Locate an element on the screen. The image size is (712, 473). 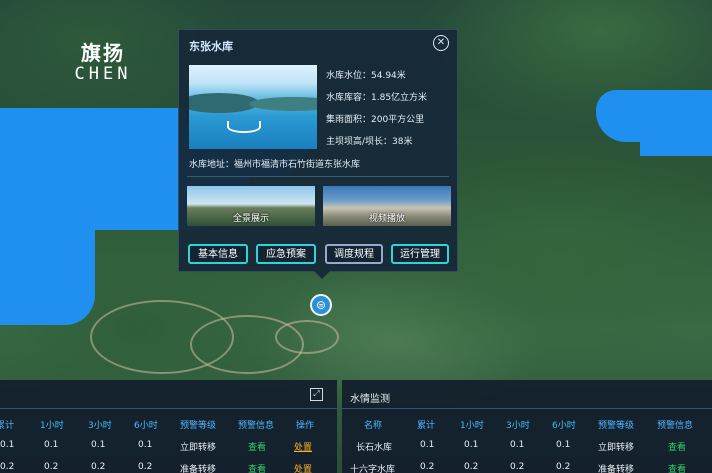
logo-english: CHEN is located at coordinates (103, 74).